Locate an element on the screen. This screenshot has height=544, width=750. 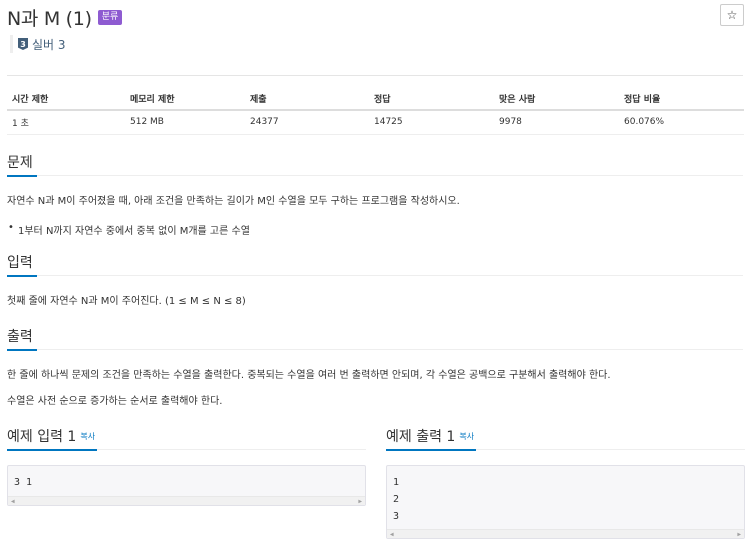
example-input-heading: 예제 입력 1 복사 is located at coordinates (52, 439).